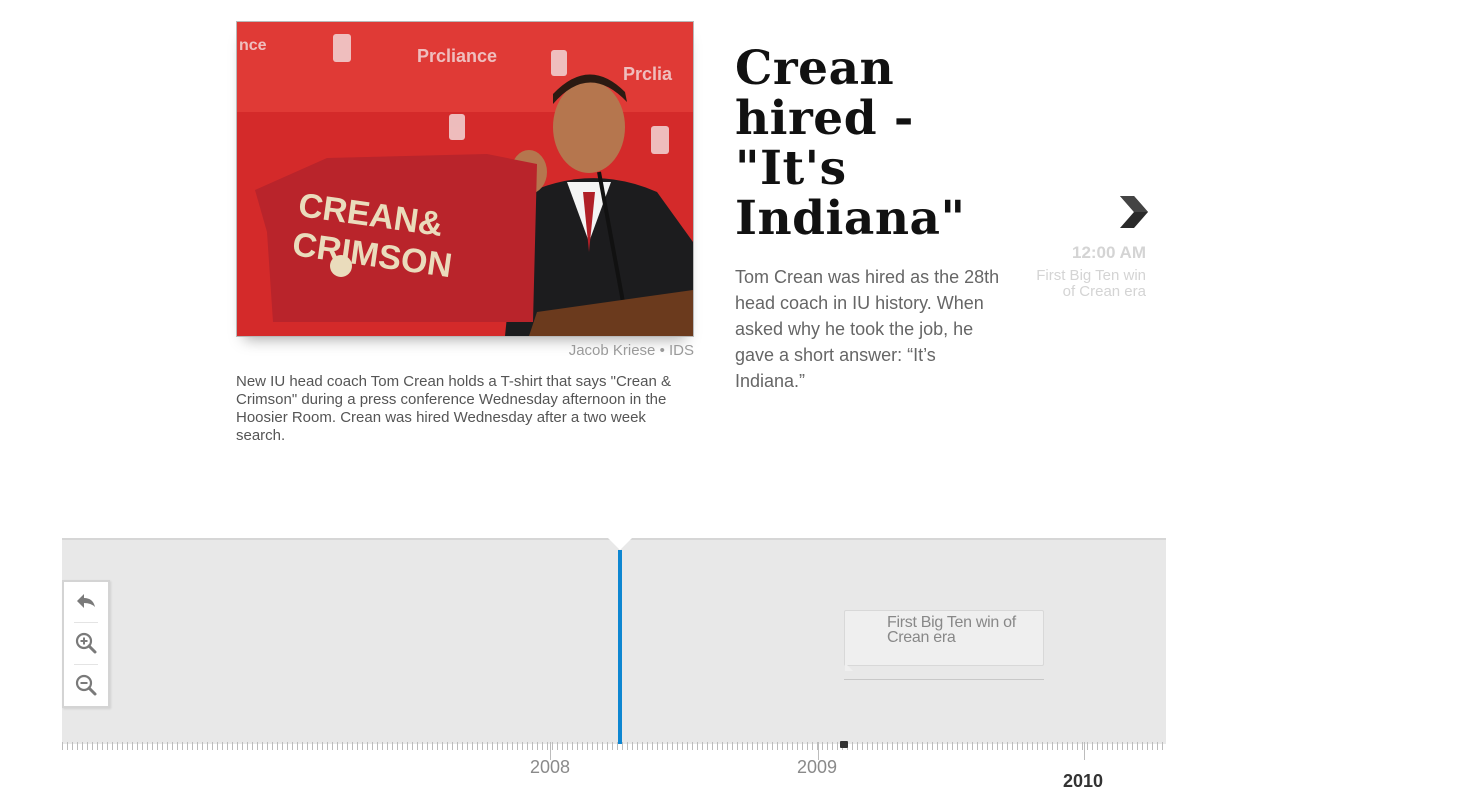  Describe the element at coordinates (465, 179) in the screenshot. I see `slide-photo: nce Prcliance Prclia CREAN& CRIMSON` at that location.